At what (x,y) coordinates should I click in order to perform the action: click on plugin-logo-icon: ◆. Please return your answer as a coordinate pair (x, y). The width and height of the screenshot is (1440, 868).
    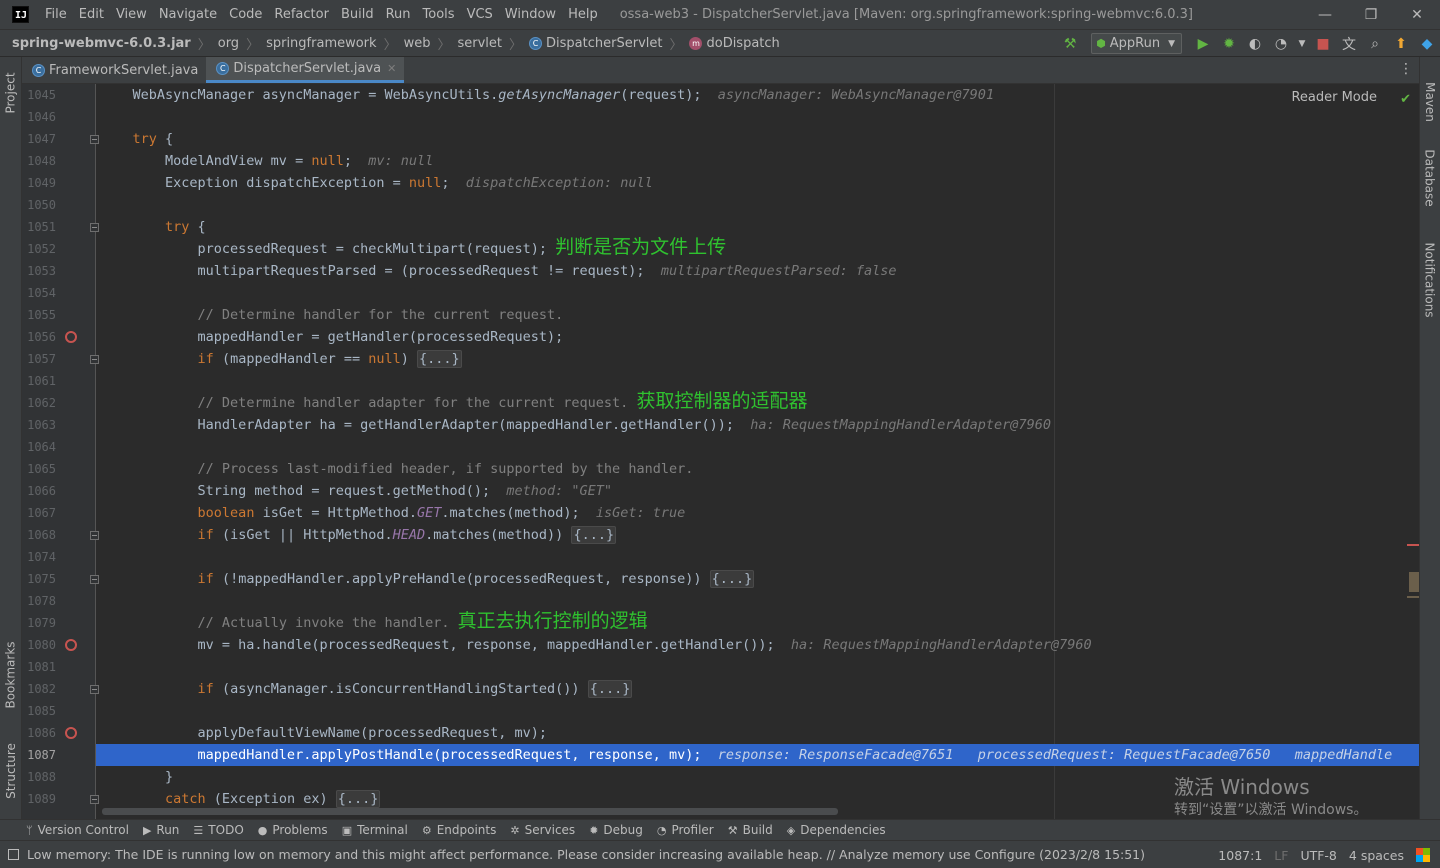
    Looking at the image, I should click on (1427, 44).